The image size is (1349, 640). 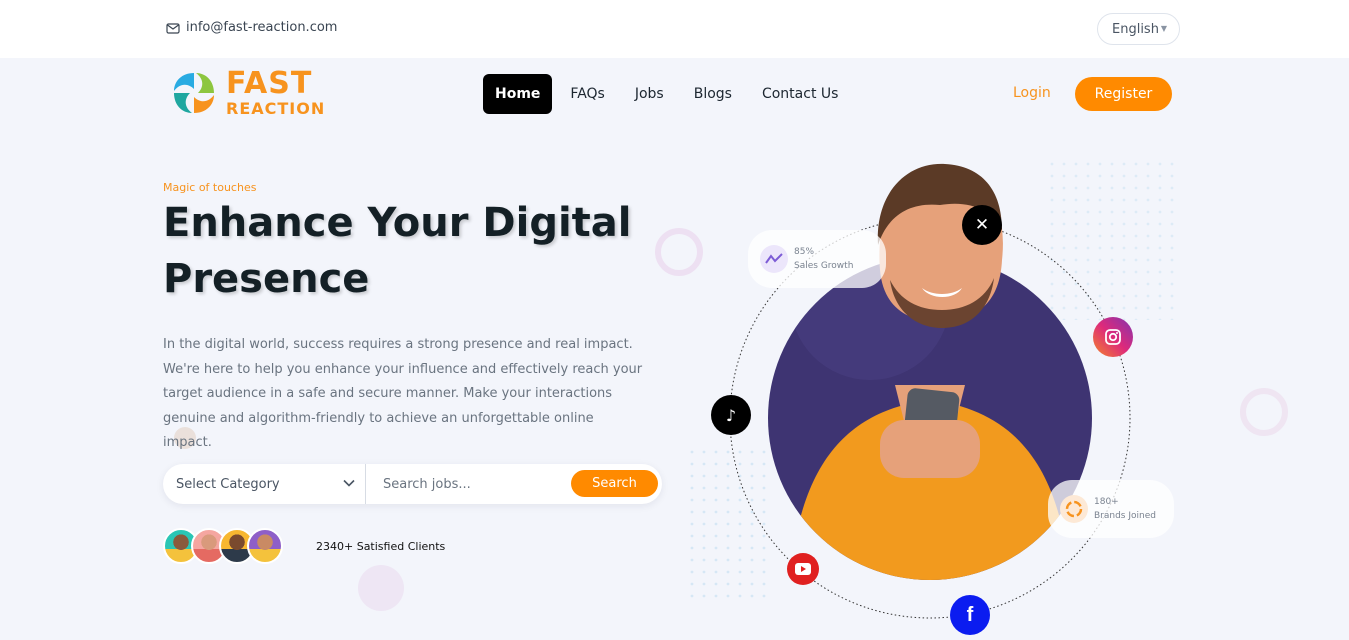 I want to click on hero-eyebrow: Magic of touches, so click(x=210, y=187).